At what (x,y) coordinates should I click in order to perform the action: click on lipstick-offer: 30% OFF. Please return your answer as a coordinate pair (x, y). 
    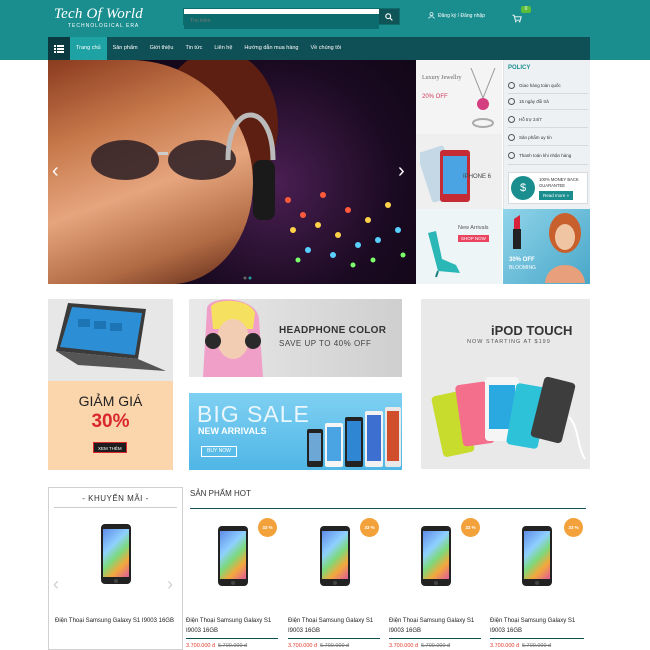
    Looking at the image, I should click on (522, 260).